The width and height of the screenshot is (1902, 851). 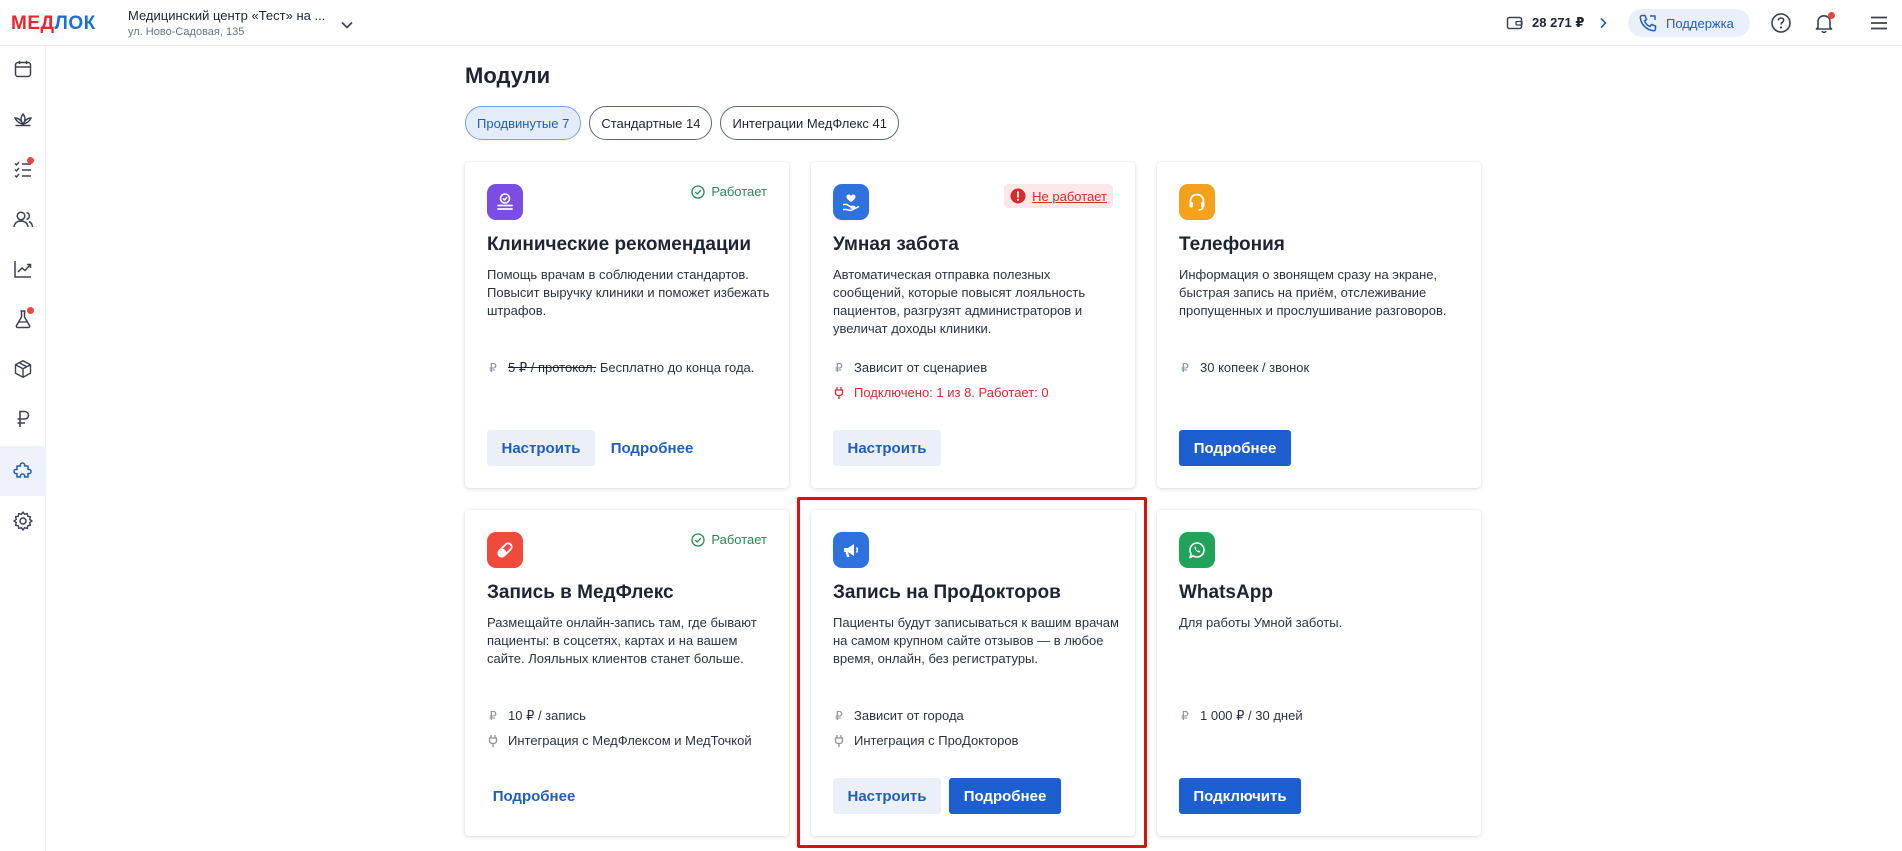 I want to click on price: Бесплатно до конца года., so click(x=677, y=367).